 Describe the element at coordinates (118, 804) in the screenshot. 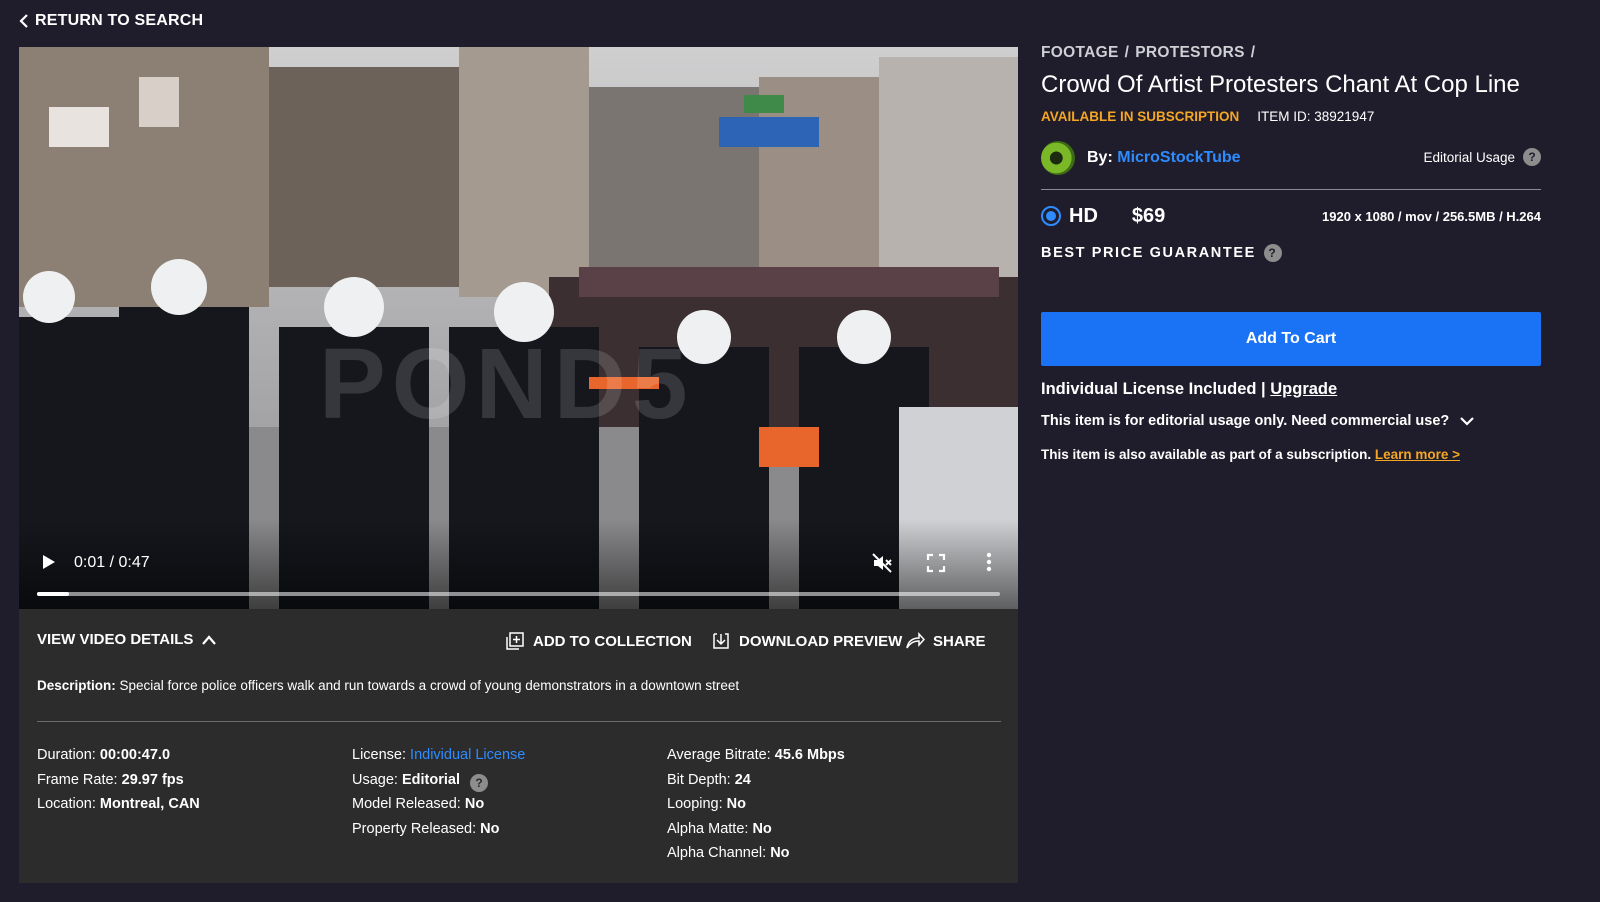

I see `spec-location: Location: Montreal, CAN` at that location.